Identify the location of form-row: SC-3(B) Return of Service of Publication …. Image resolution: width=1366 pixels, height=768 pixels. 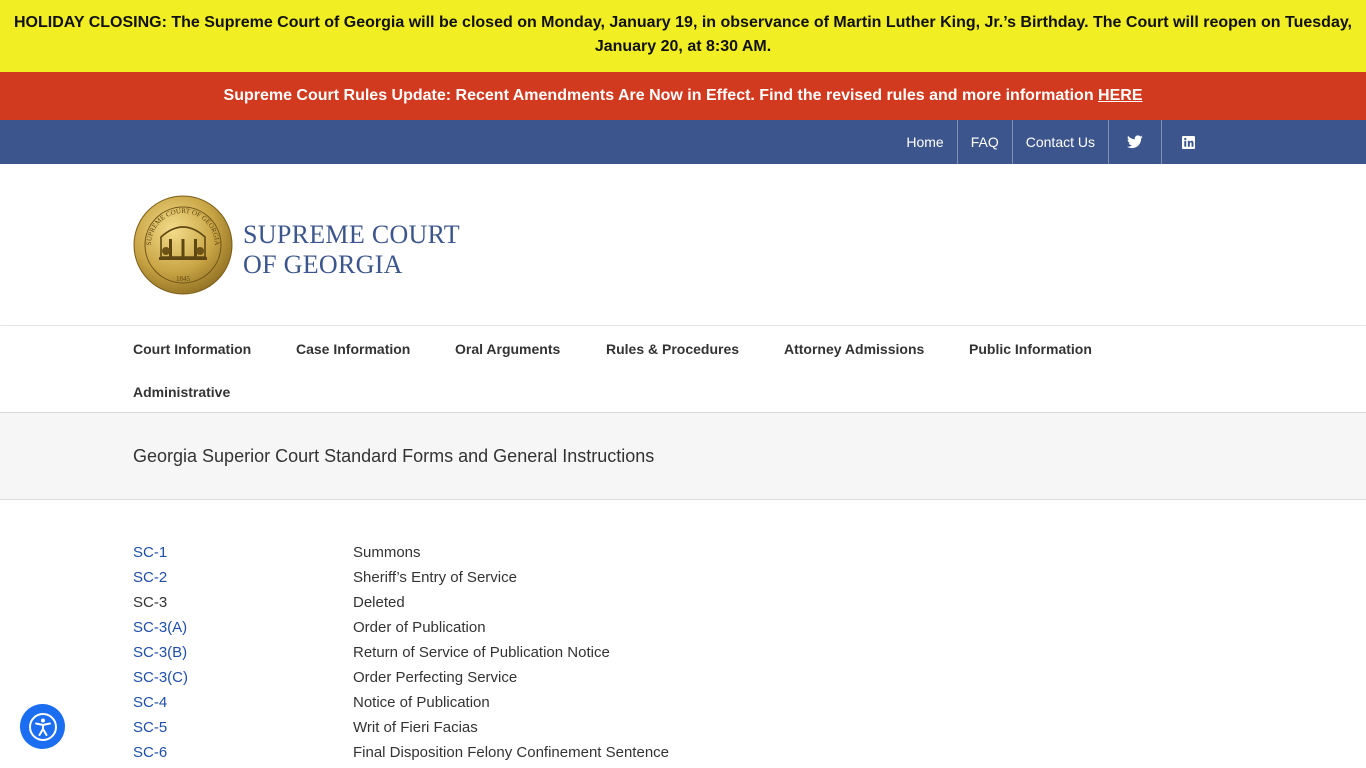
(533, 655).